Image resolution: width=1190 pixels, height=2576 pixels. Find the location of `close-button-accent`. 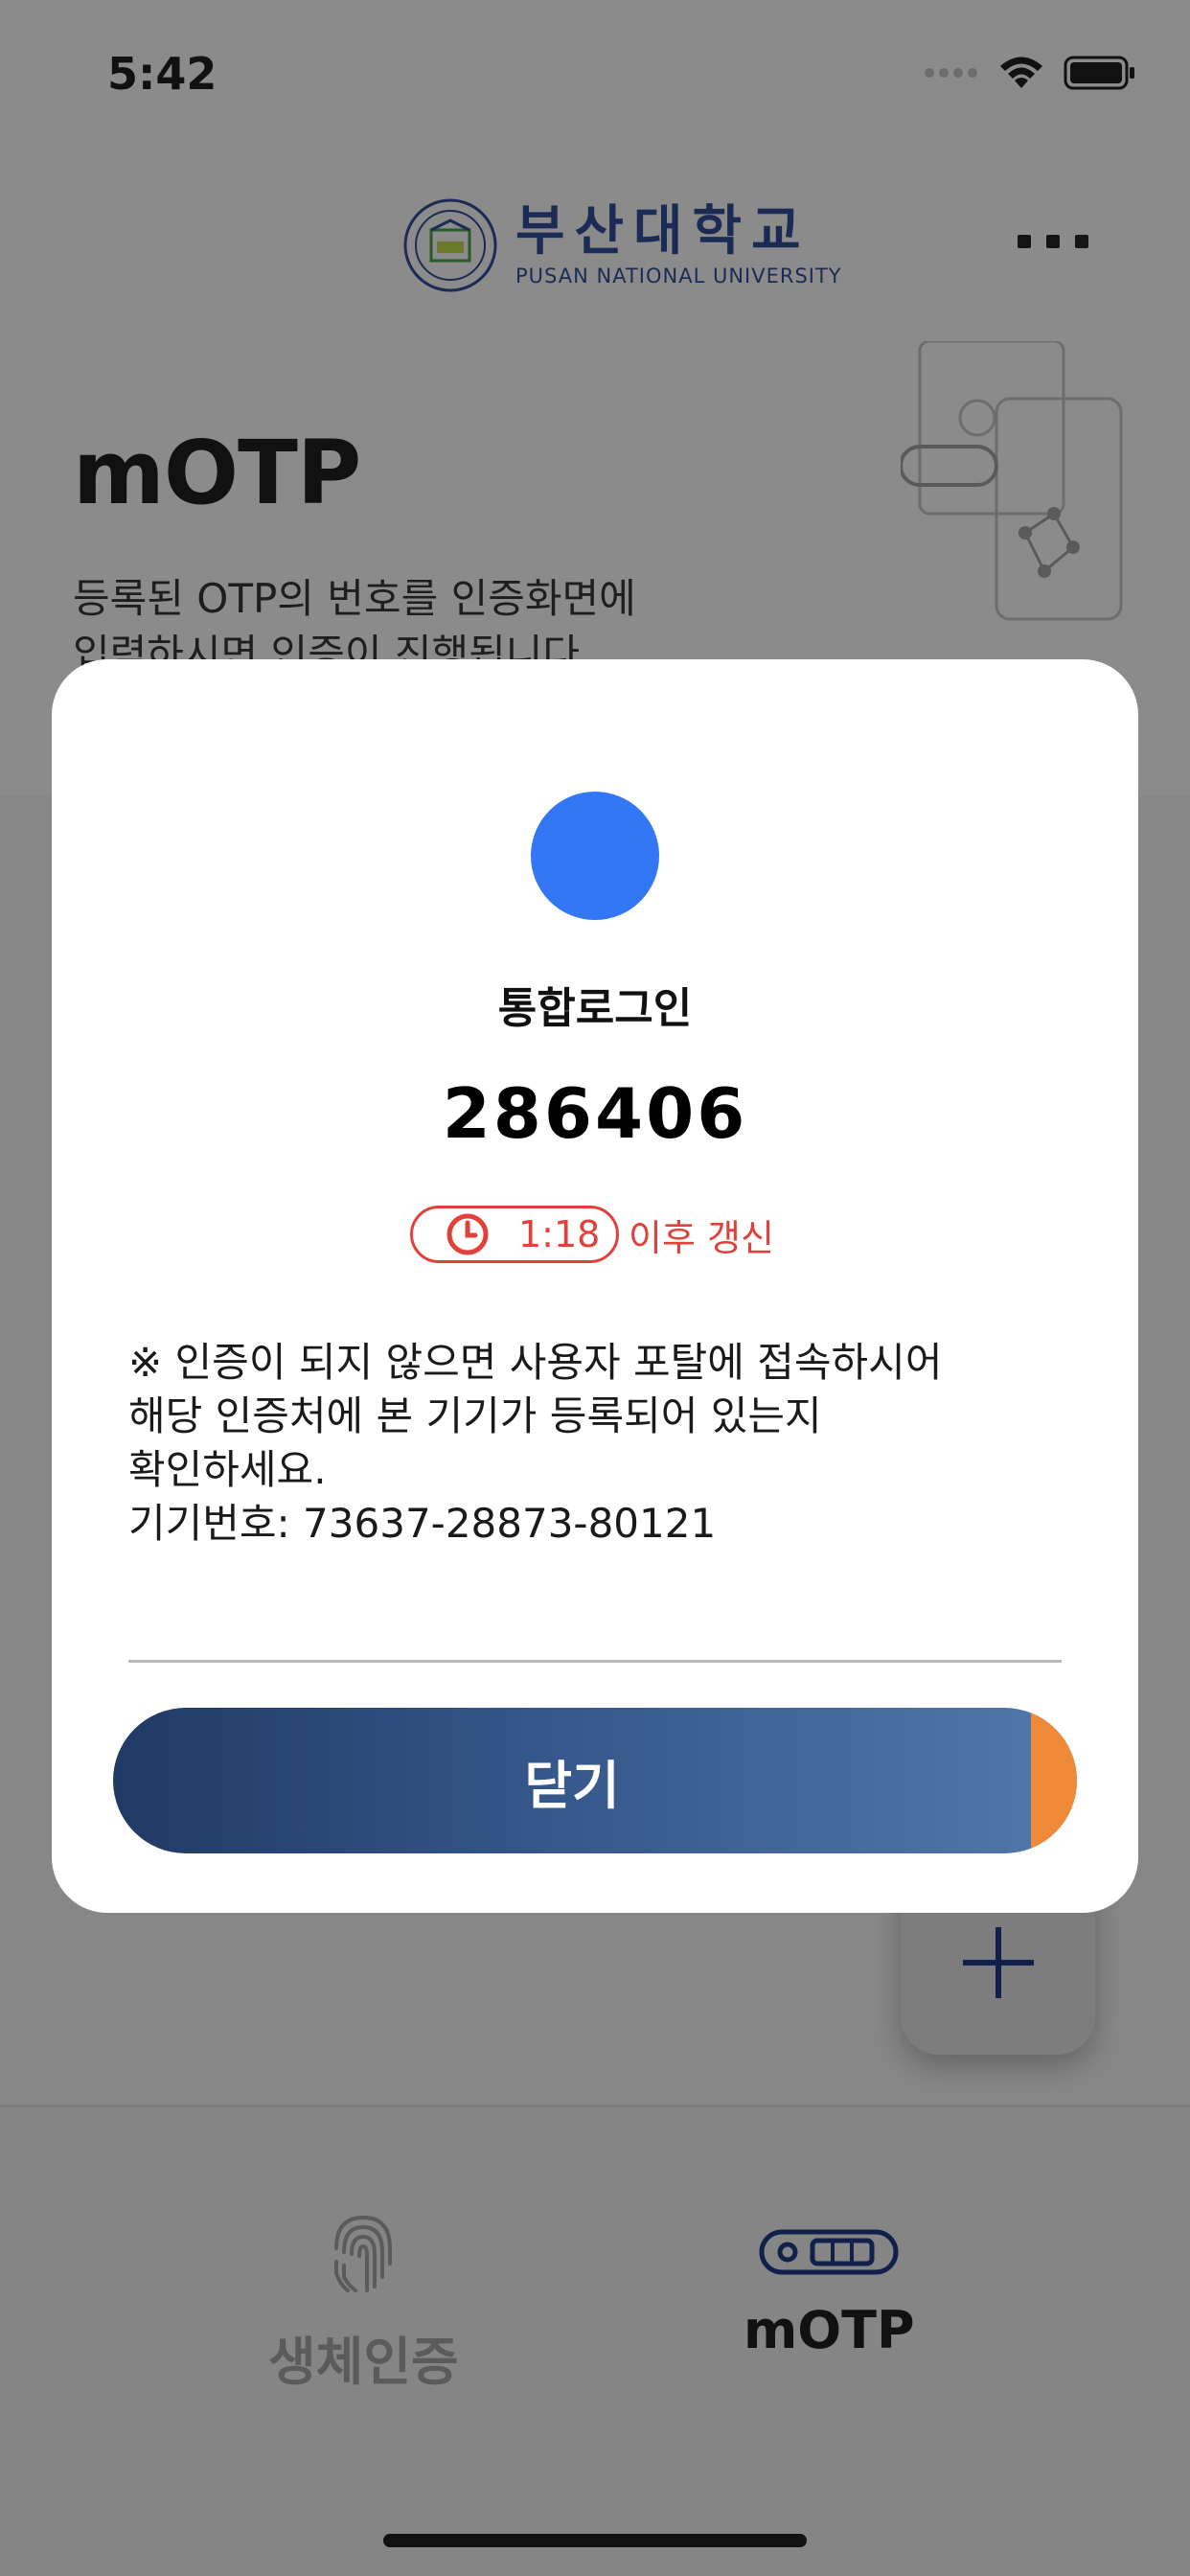

close-button-accent is located at coordinates (1054, 1780).